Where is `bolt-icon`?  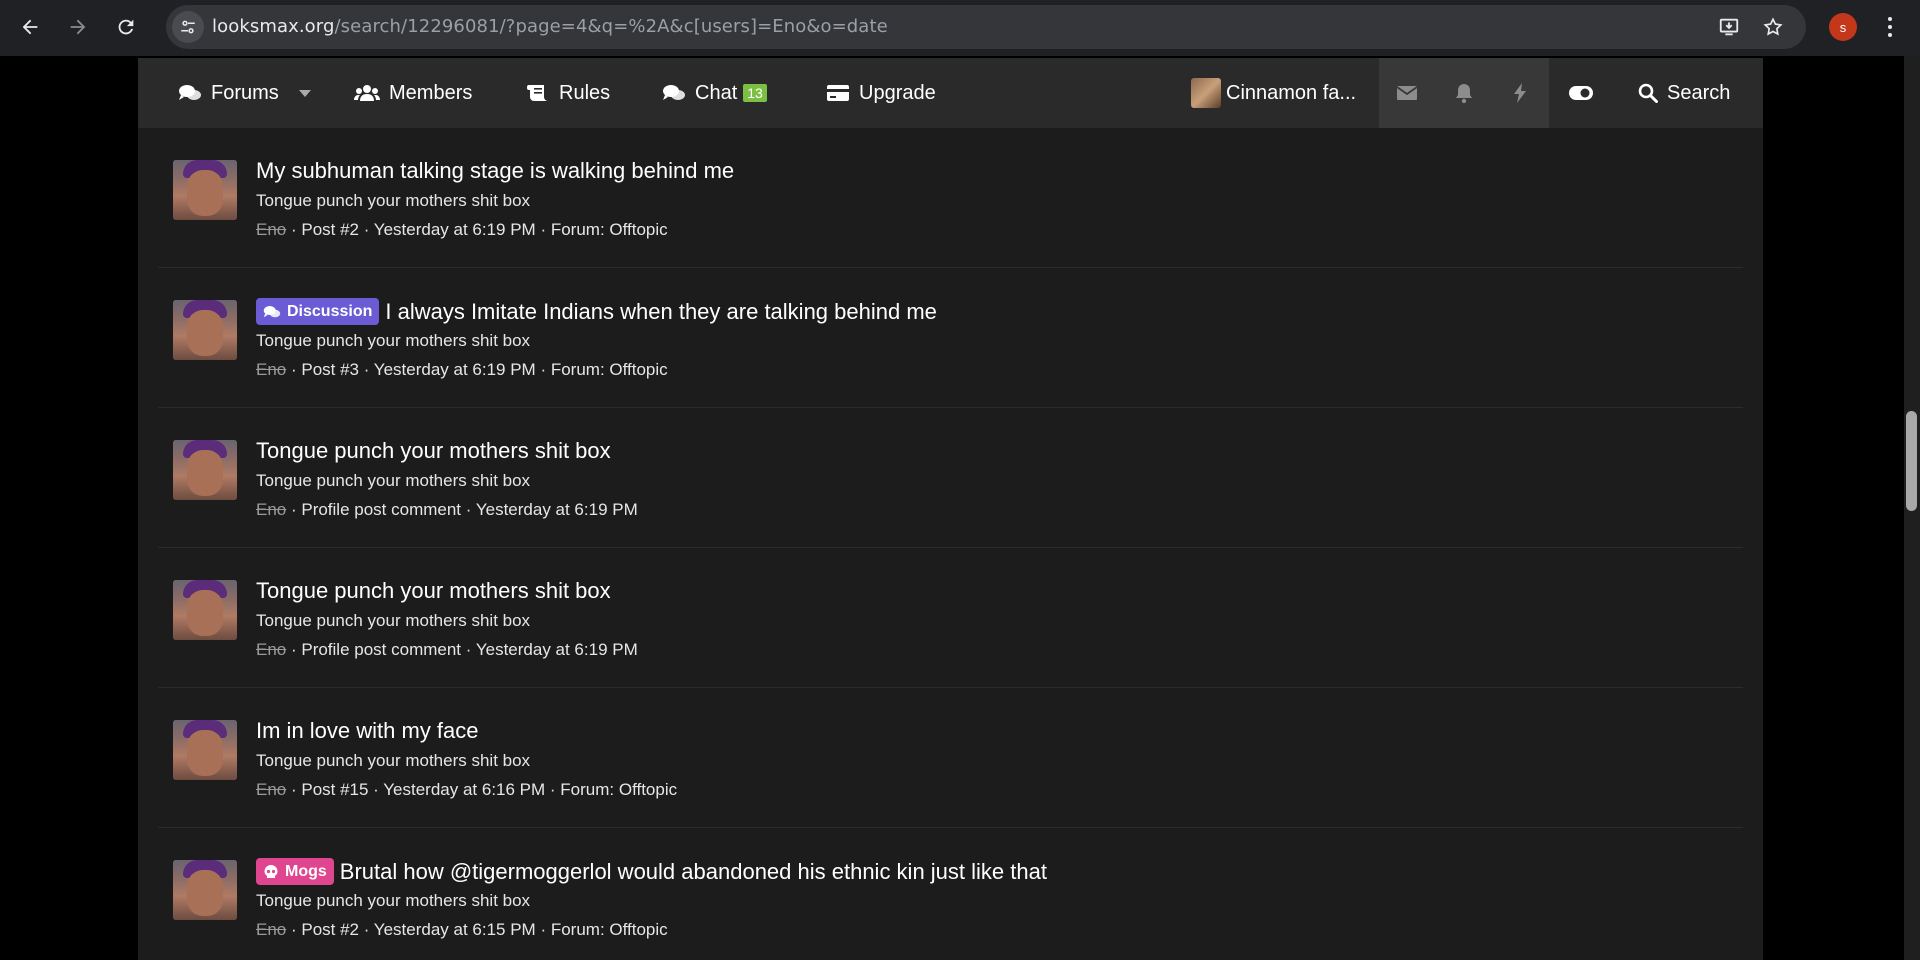
bolt-icon is located at coordinates (1520, 93).